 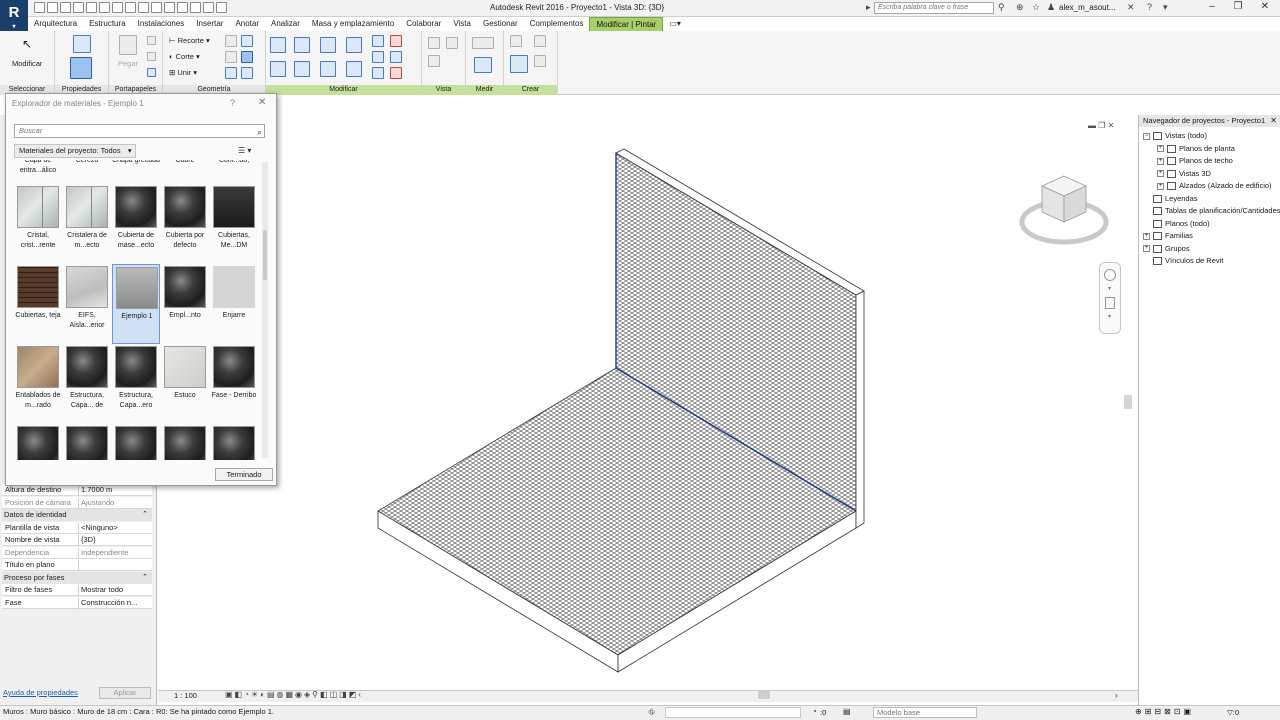 What do you see at coordinates (208, 7) in the screenshot?
I see `close-hidden-icon` at bounding box center [208, 7].